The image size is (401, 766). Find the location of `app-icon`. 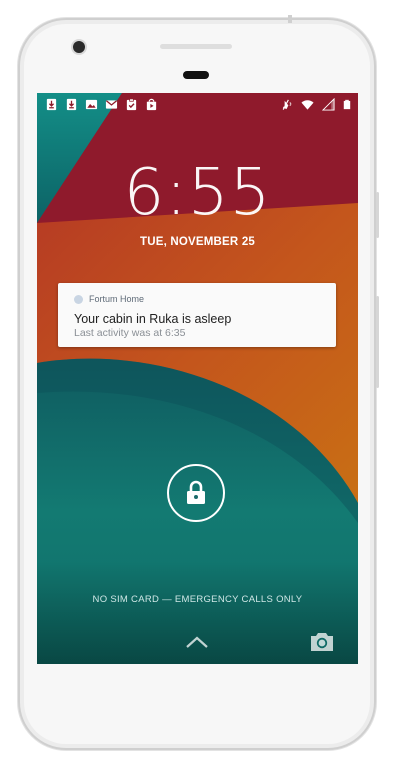

app-icon is located at coordinates (78, 299).